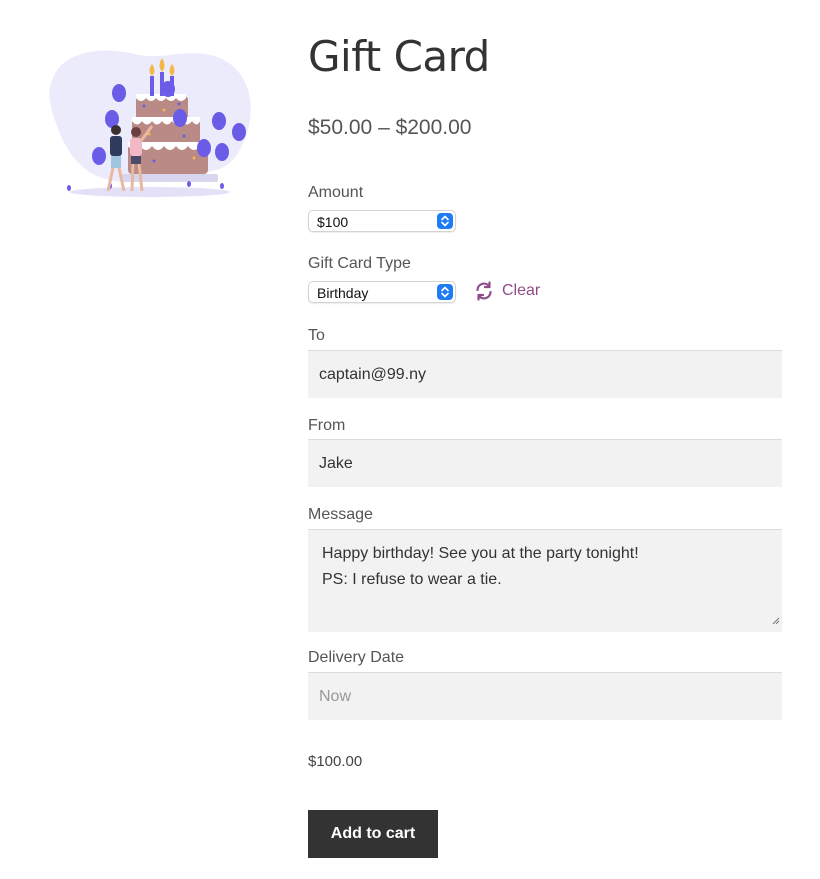 The height and width of the screenshot is (879, 820). What do you see at coordinates (359, 263) in the screenshot?
I see `gift-card-type-label: Gift Card Type` at bounding box center [359, 263].